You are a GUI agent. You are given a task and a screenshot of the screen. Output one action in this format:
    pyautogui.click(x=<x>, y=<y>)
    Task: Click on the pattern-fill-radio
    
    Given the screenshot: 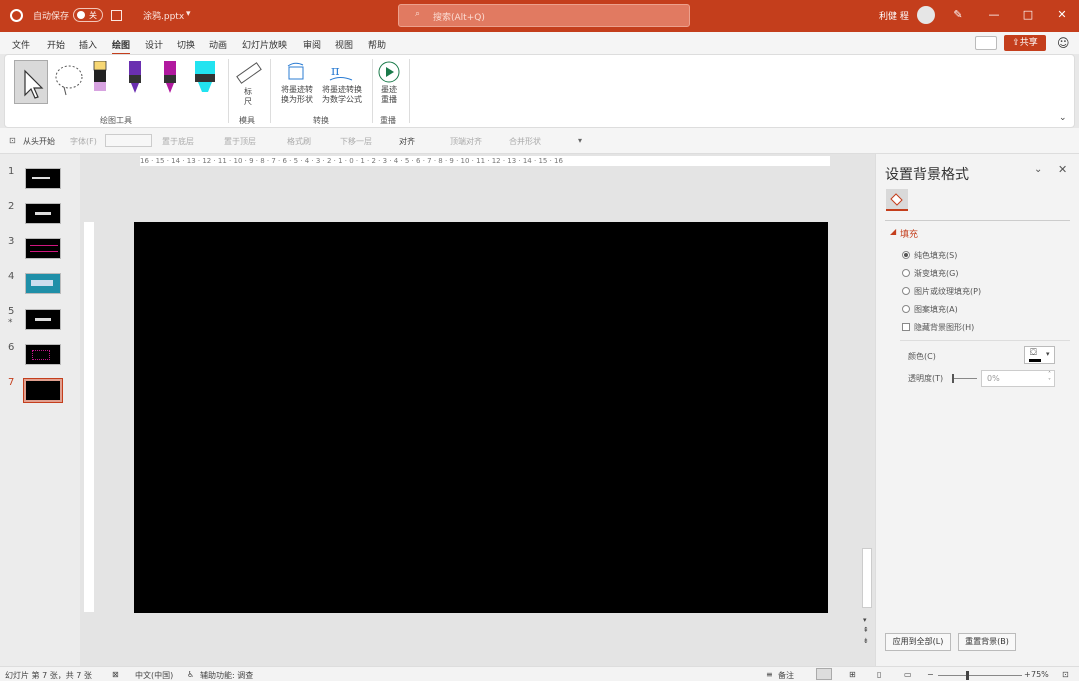 What is the action you would take?
    pyautogui.click(x=906, y=309)
    